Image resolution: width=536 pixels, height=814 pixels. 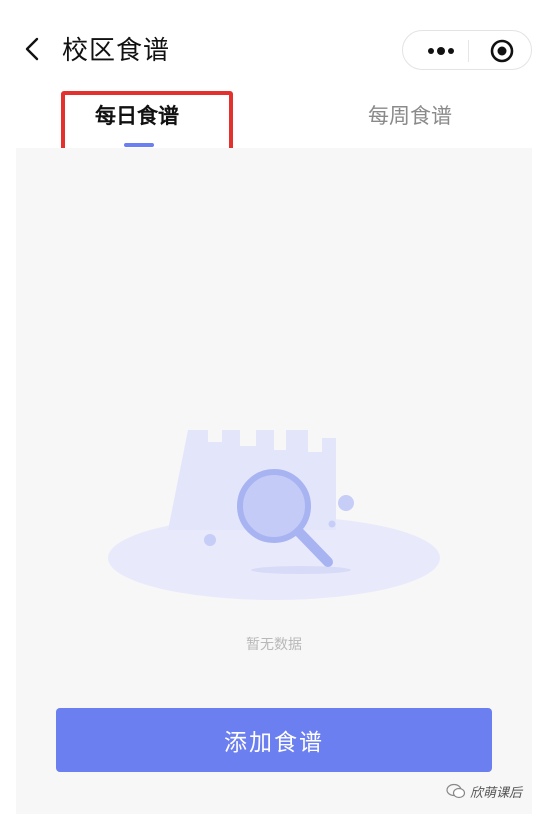 I want to click on add-recipe-button: 添加食谱, so click(x=274, y=740).